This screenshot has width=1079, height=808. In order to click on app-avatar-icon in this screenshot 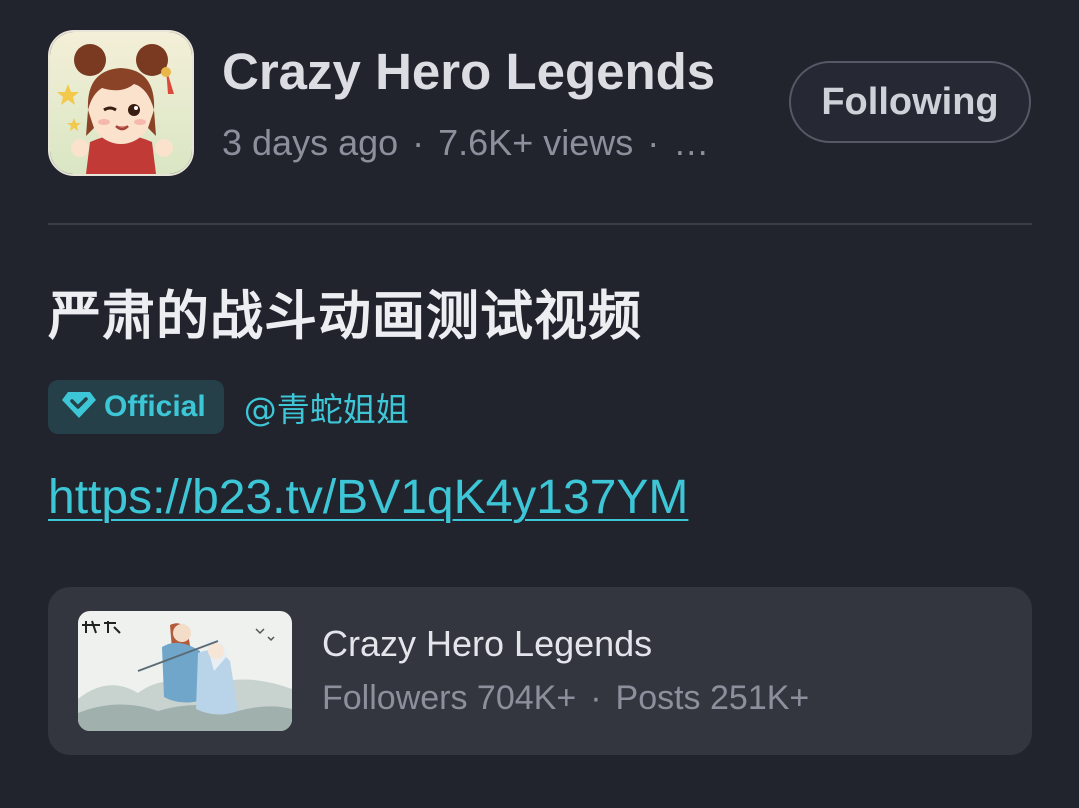, I will do `click(121, 103)`.